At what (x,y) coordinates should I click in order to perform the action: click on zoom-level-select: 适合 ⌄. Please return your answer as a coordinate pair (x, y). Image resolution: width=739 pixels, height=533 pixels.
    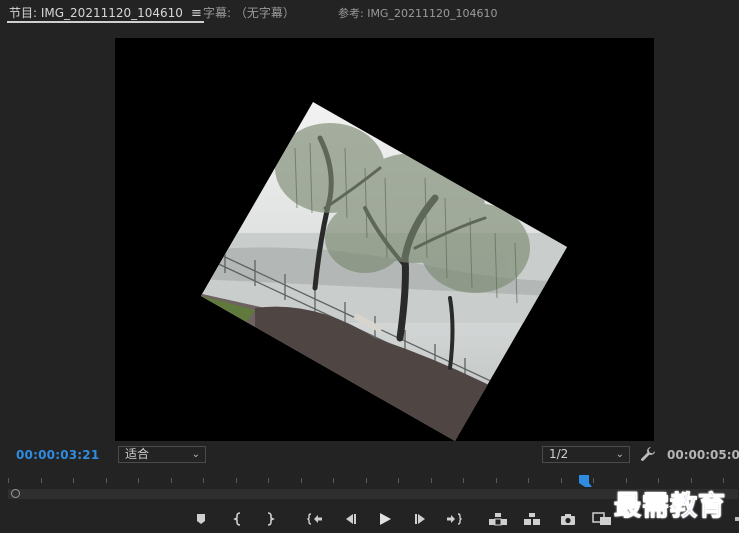
    Looking at the image, I should click on (162, 454).